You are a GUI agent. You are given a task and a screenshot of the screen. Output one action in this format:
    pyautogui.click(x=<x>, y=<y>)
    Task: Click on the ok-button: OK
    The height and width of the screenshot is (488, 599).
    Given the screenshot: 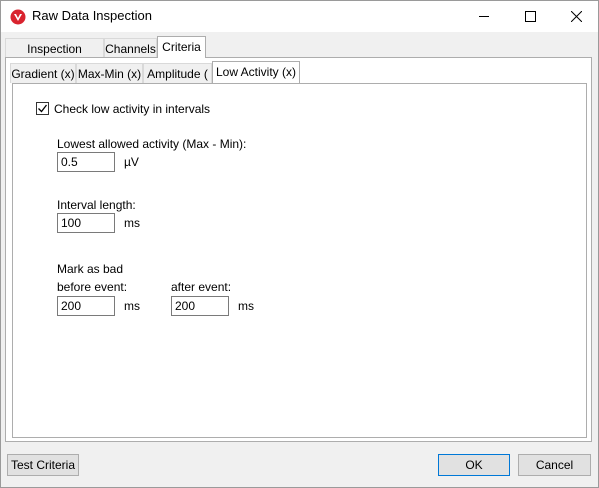 What is the action you would take?
    pyautogui.click(x=474, y=465)
    